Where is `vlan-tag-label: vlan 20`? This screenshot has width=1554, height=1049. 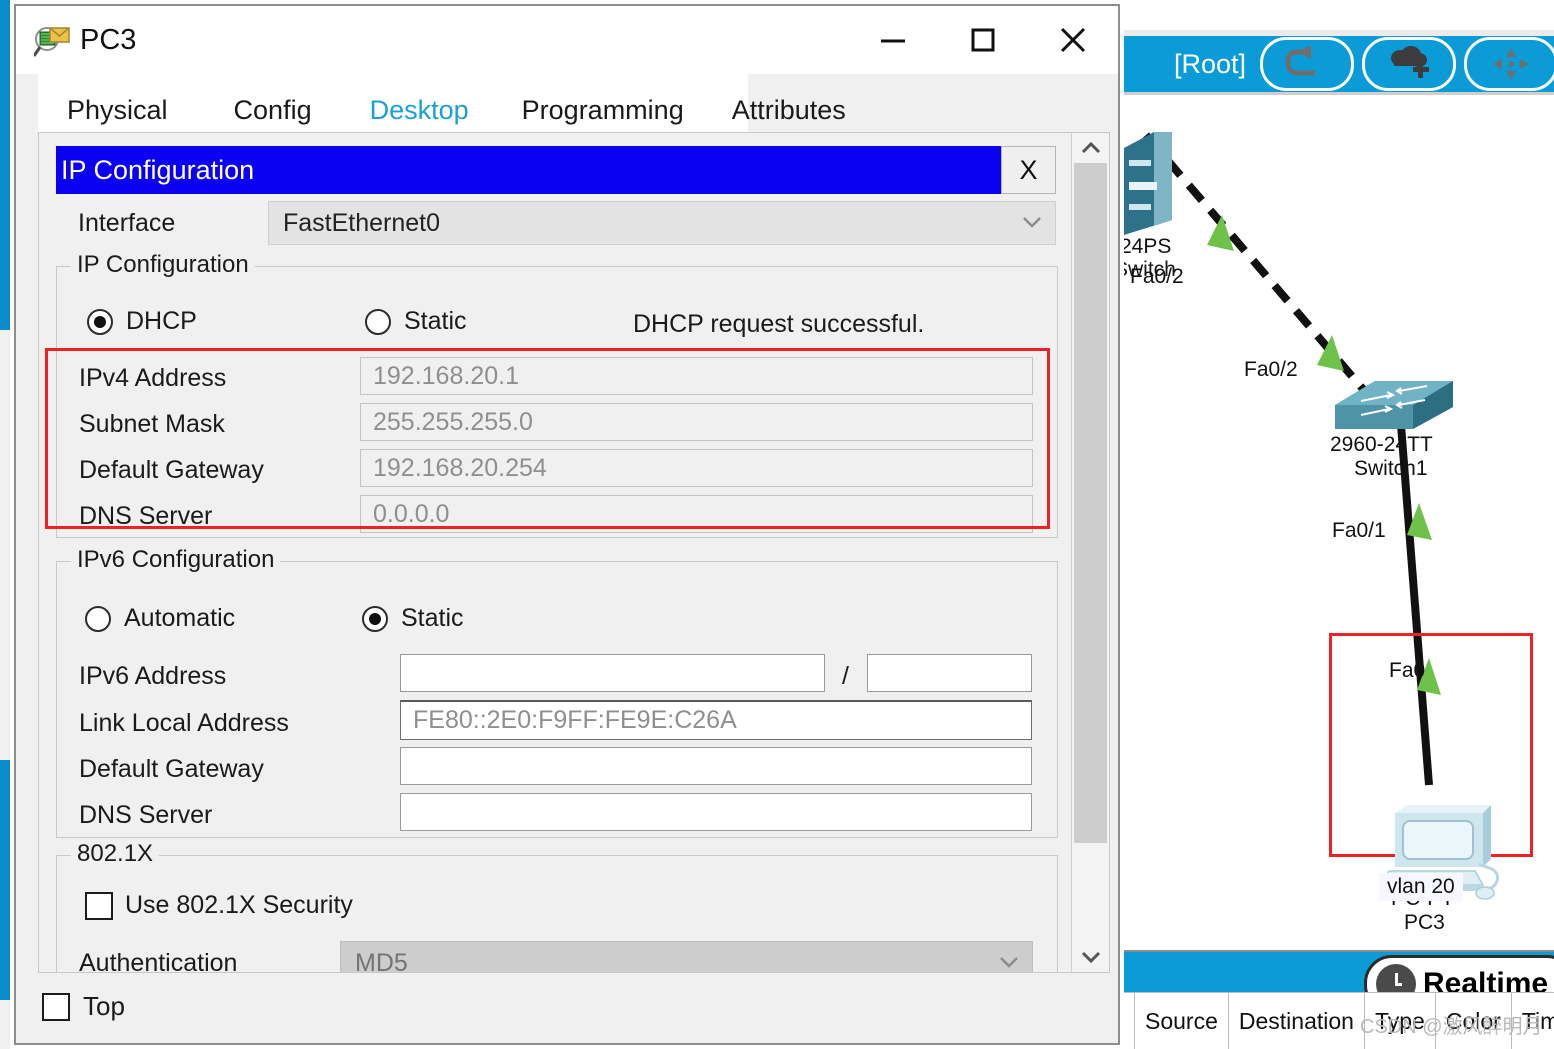
vlan-tag-label: vlan 20 is located at coordinates (1421, 887).